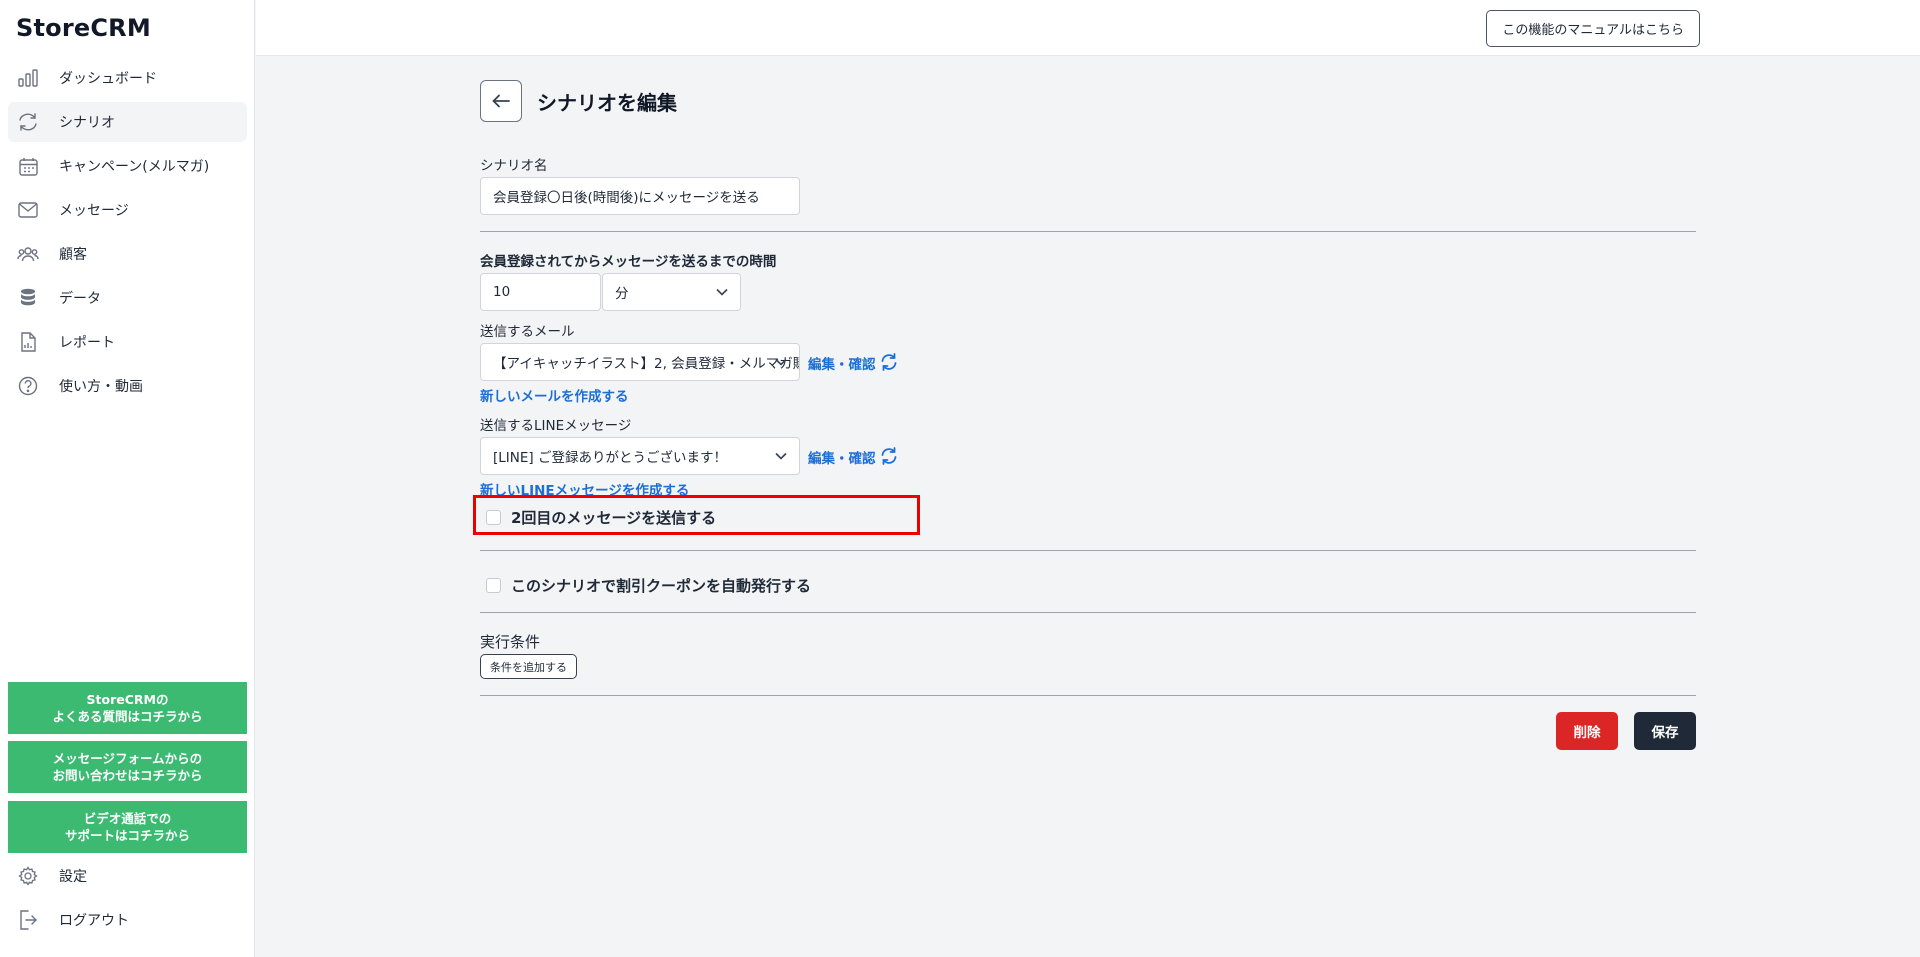 This screenshot has height=957, width=1920. Describe the element at coordinates (510, 642) in the screenshot. I see `conditions-label: 実行条件` at that location.